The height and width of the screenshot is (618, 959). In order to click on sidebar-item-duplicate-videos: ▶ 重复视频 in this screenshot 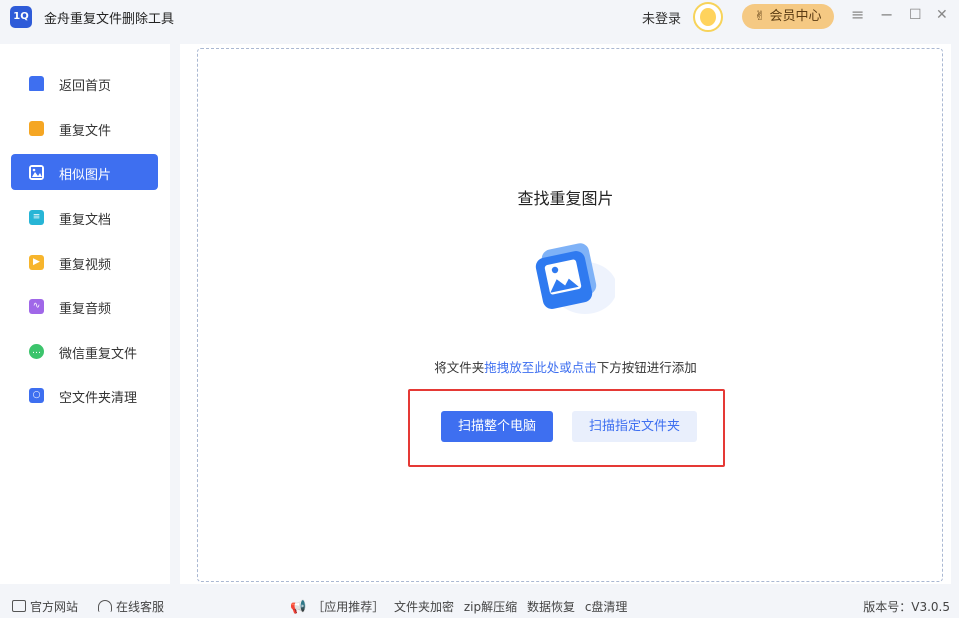, I will do `click(84, 262)`.